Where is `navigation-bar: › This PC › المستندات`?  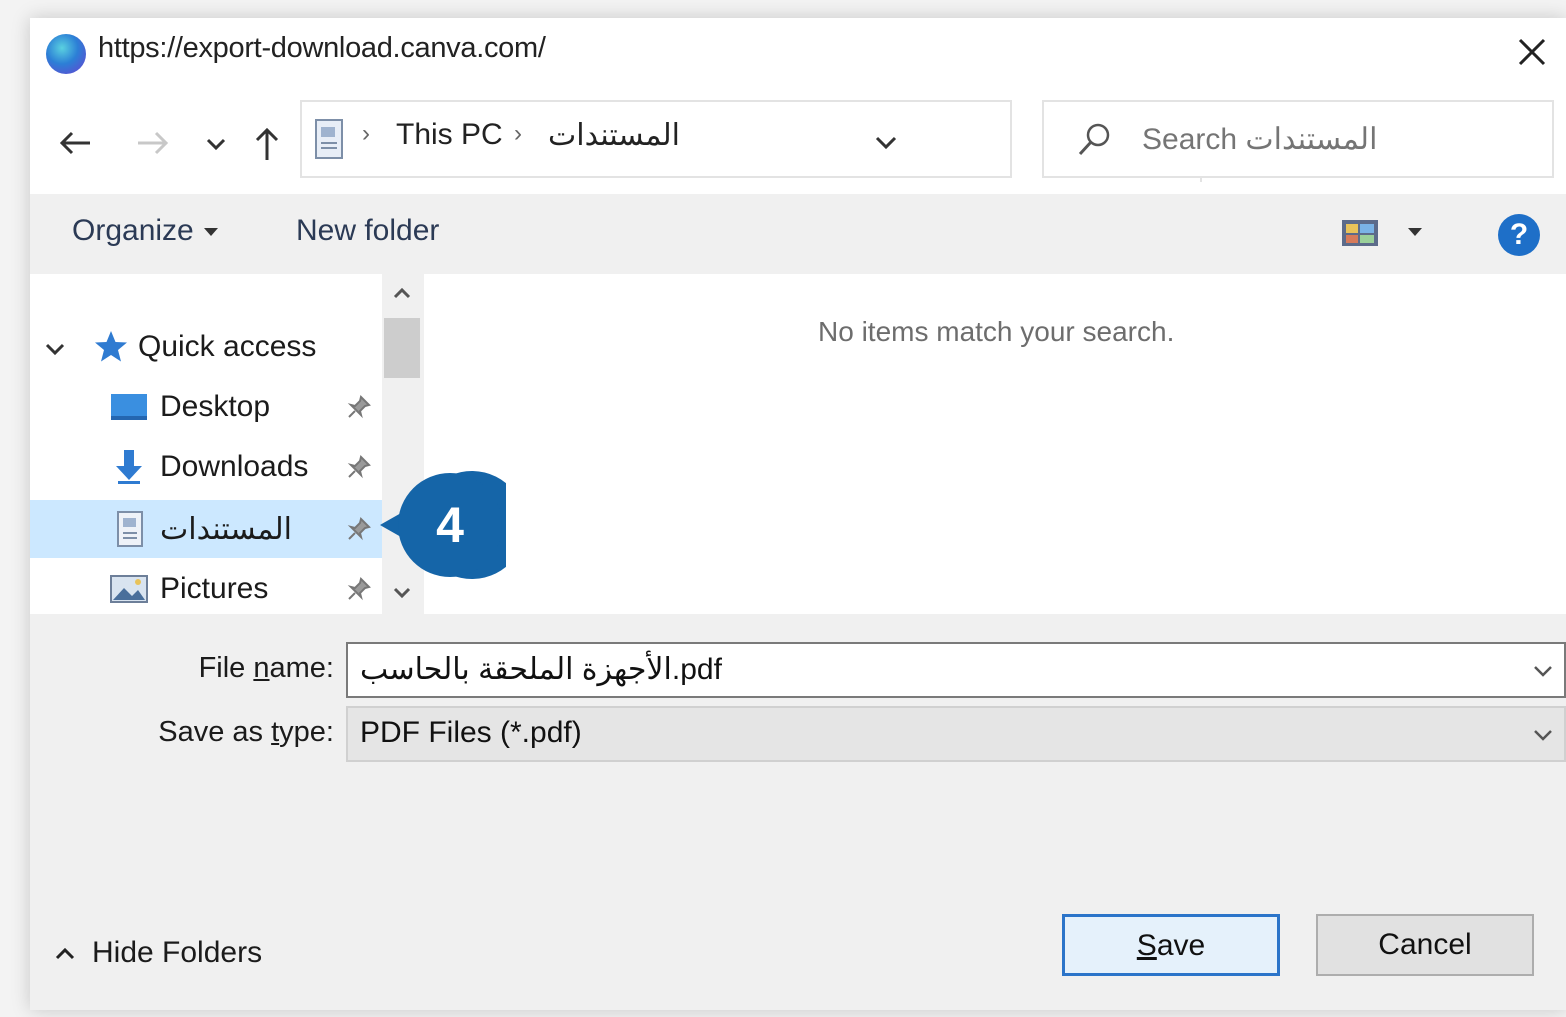
navigation-bar: › This PC › المستندات is located at coordinates (798, 148).